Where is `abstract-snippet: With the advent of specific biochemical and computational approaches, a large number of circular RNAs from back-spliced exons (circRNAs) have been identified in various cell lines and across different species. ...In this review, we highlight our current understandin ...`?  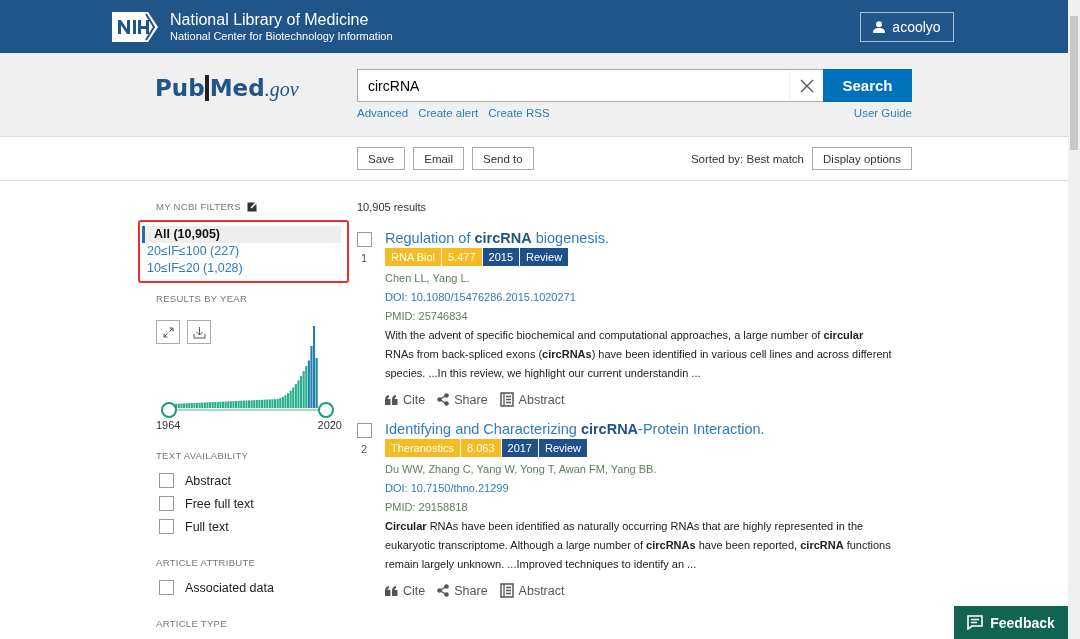
abstract-snippet: With the advent of specific biochemical and computational approaches, a large number of circular RNAs from back-spliced exons (circRNAs) have been identified in various cell lines and across different species. ...In this review, we highlight our current understandin ... is located at coordinates (638, 354).